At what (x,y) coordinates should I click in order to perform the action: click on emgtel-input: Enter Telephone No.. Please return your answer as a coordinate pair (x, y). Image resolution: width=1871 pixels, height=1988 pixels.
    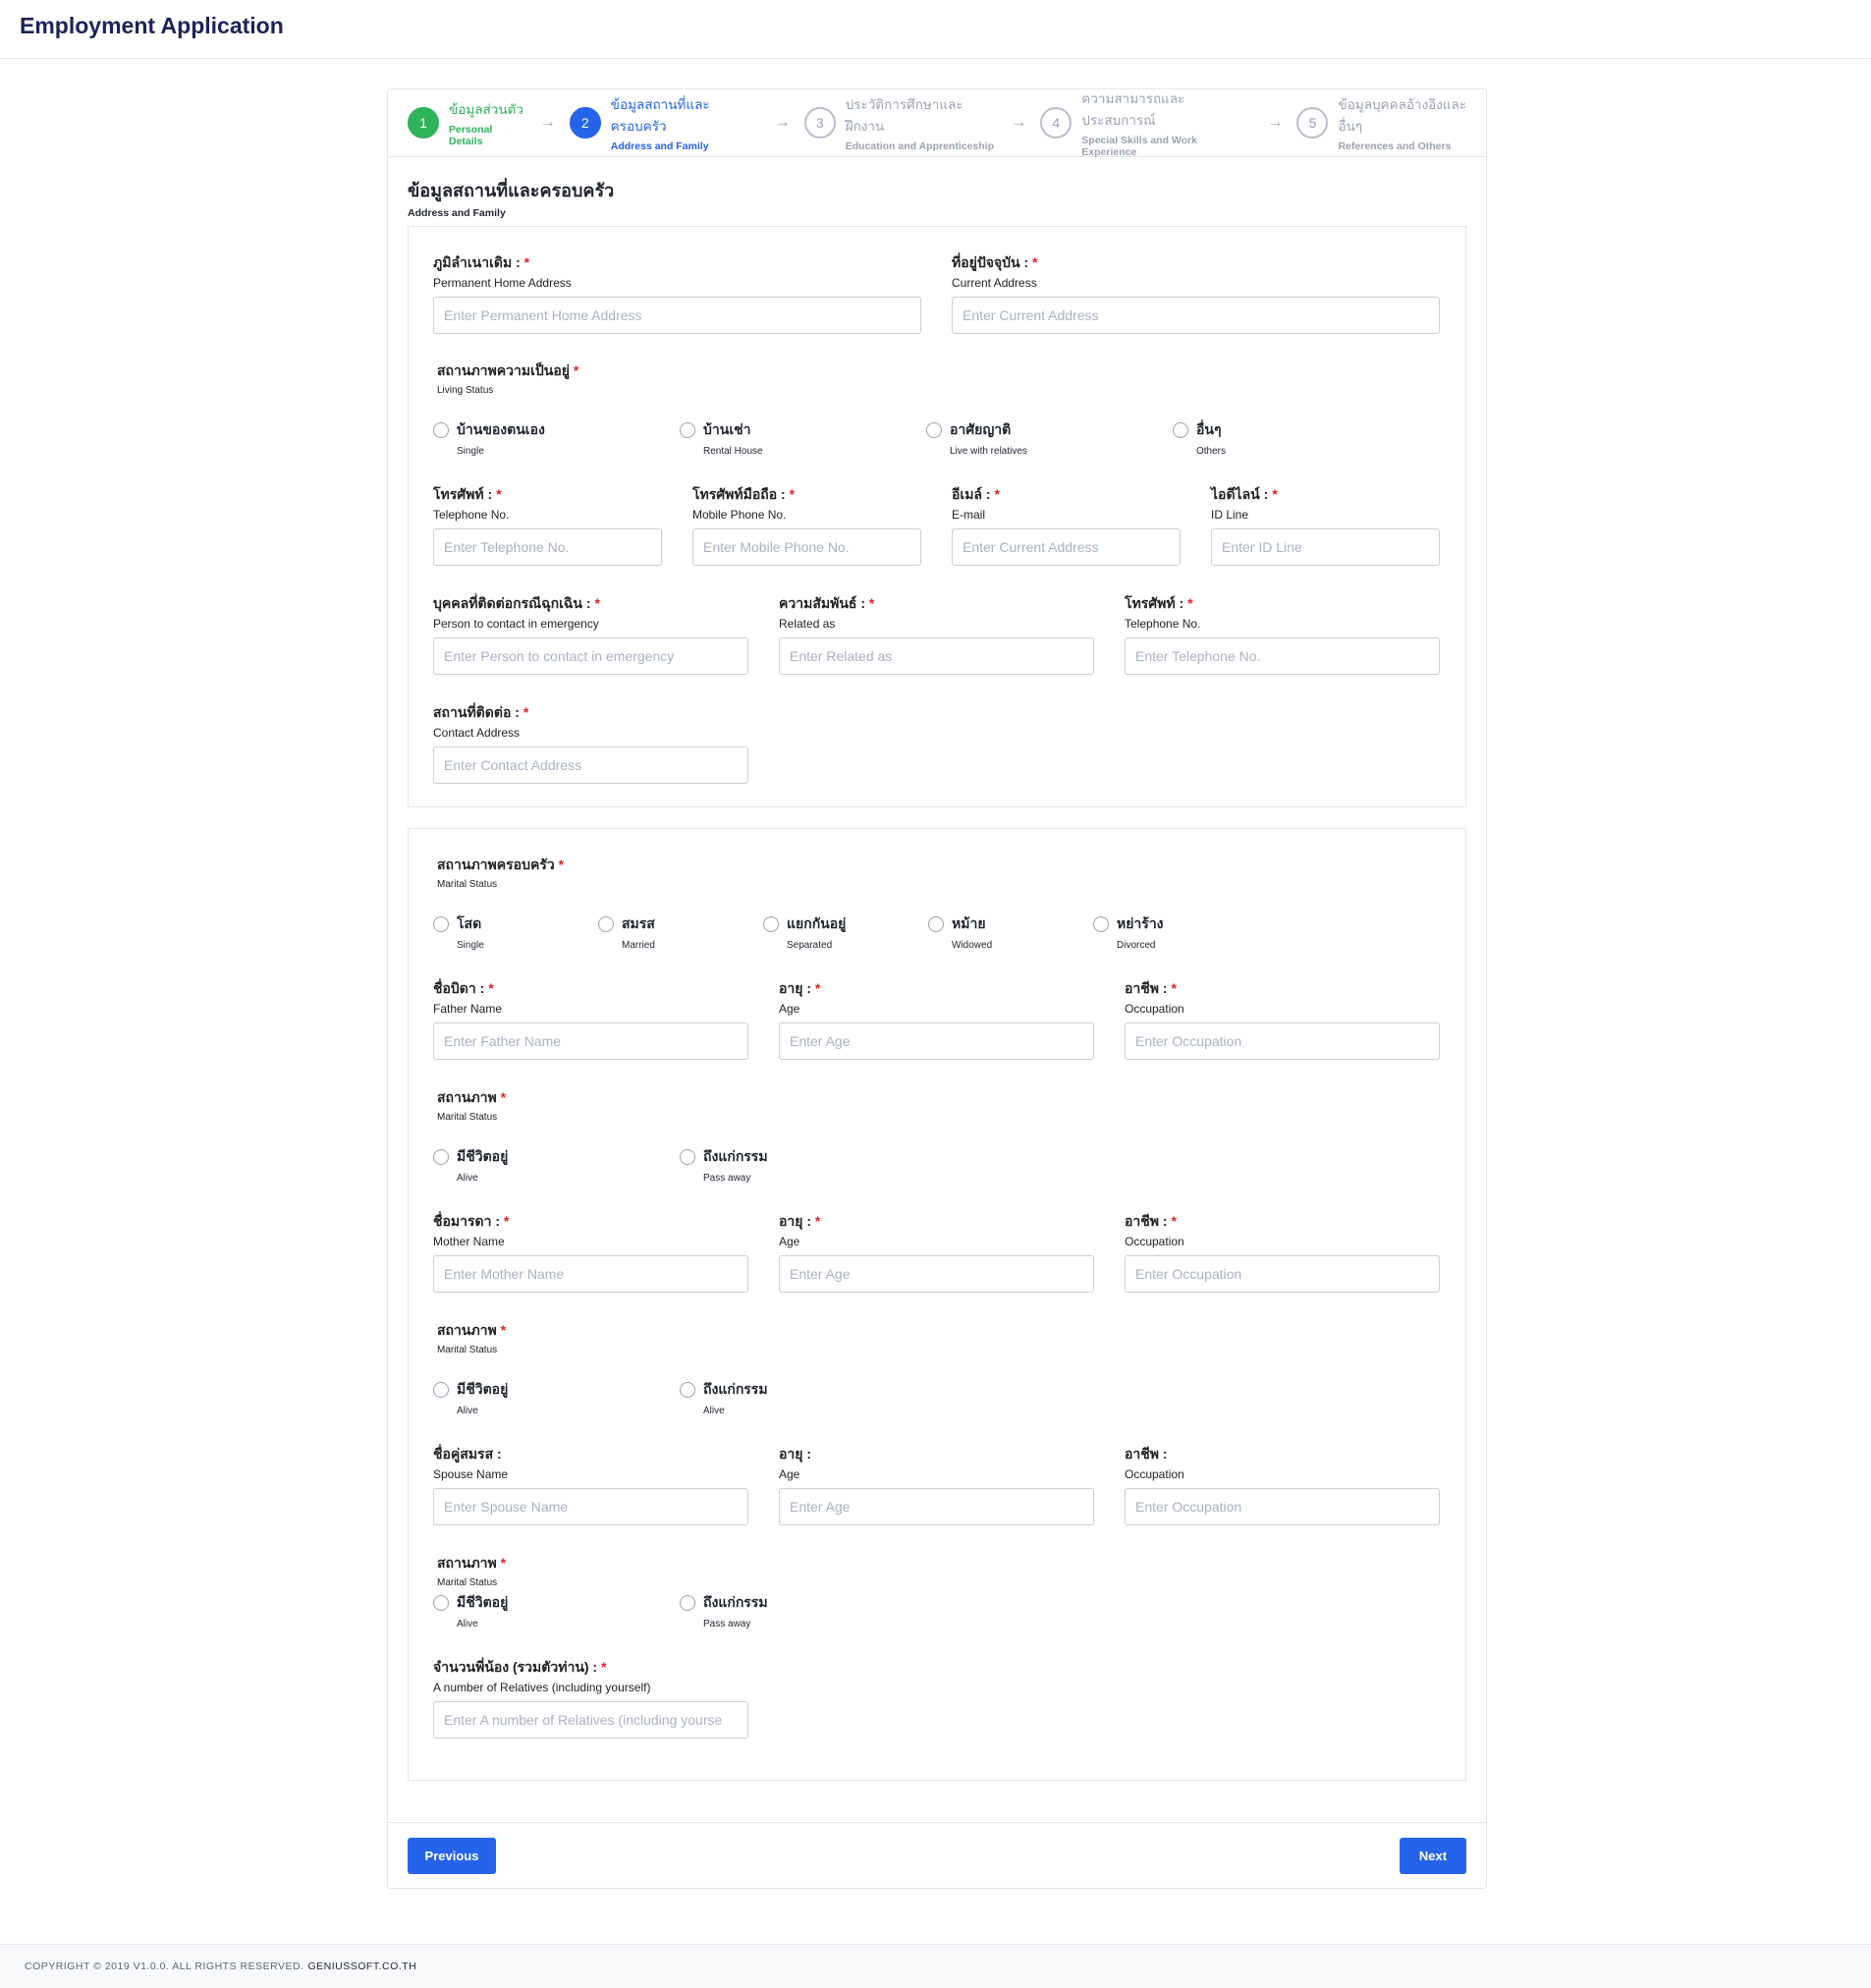
    Looking at the image, I should click on (1282, 656).